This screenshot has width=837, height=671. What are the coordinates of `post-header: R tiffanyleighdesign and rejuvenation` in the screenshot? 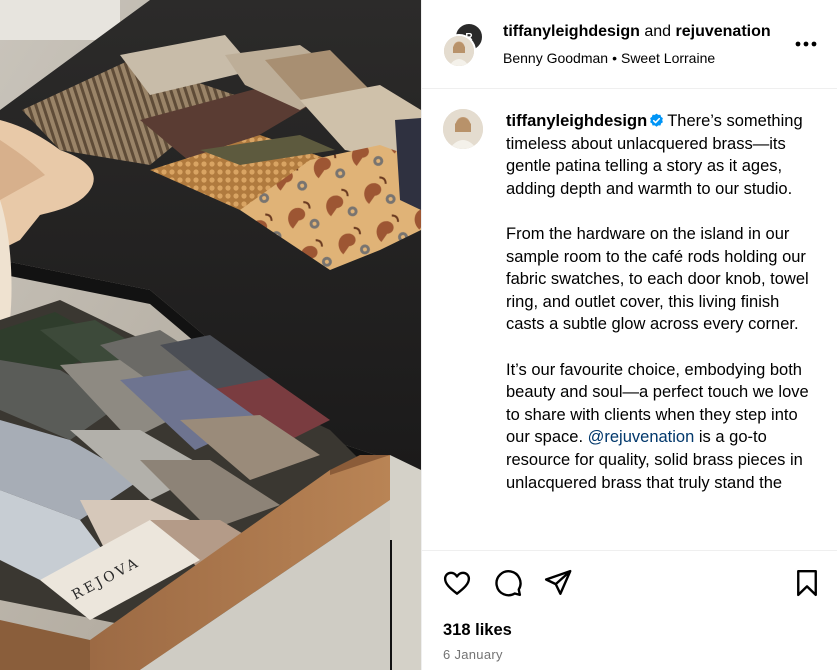 It's located at (629, 44).